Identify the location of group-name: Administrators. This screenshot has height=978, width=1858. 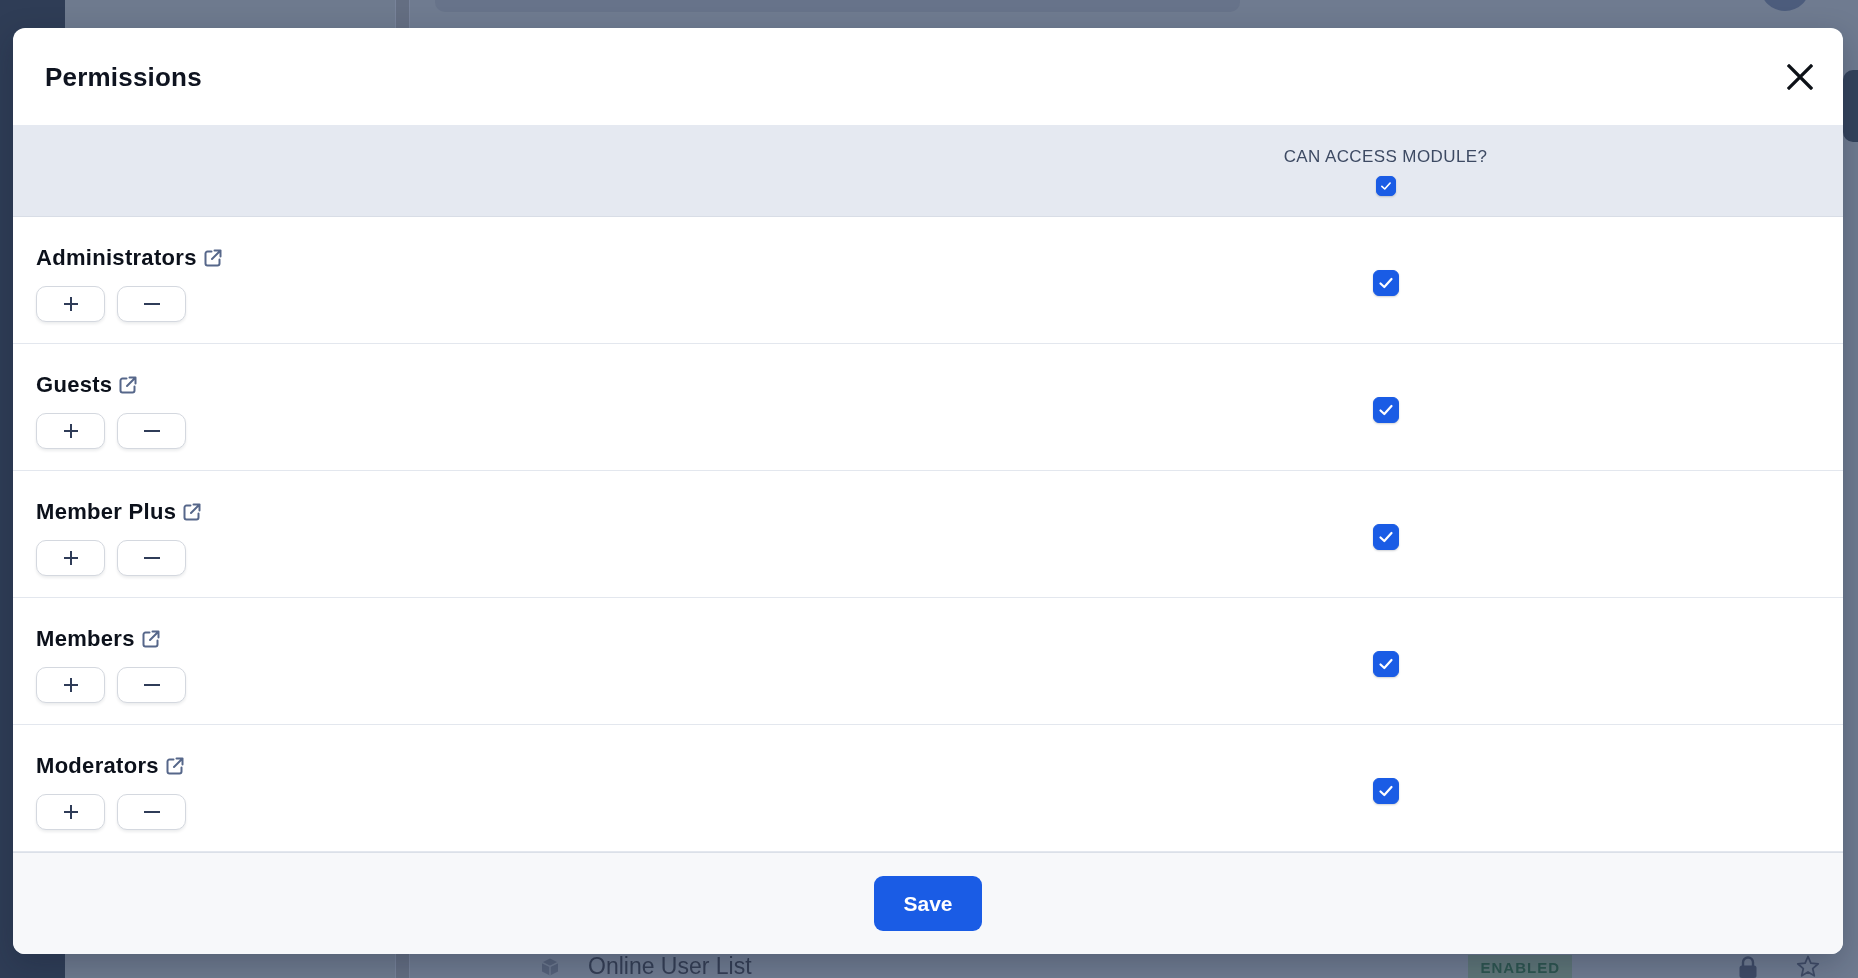
(116, 258).